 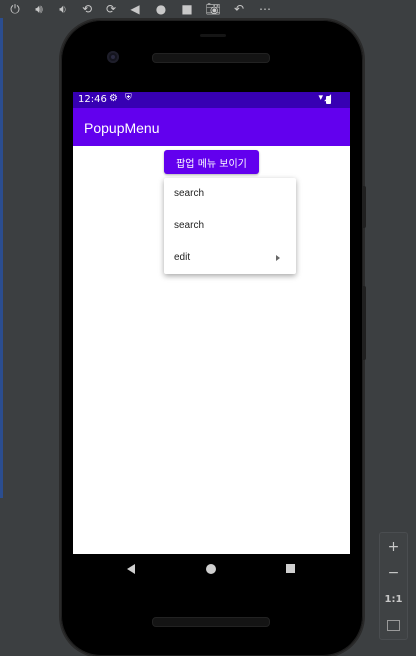 What do you see at coordinates (213, 9) in the screenshot?
I see `camera-icon: 📷︎` at bounding box center [213, 9].